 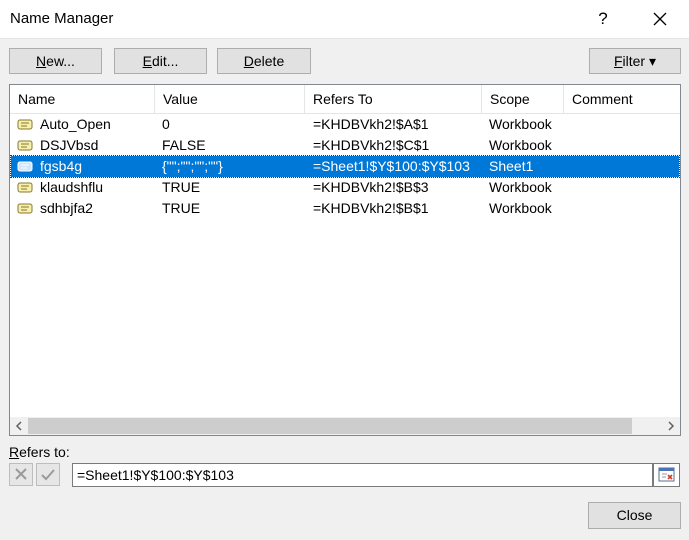 I want to click on scroll-left-icon, so click(x=19, y=426).